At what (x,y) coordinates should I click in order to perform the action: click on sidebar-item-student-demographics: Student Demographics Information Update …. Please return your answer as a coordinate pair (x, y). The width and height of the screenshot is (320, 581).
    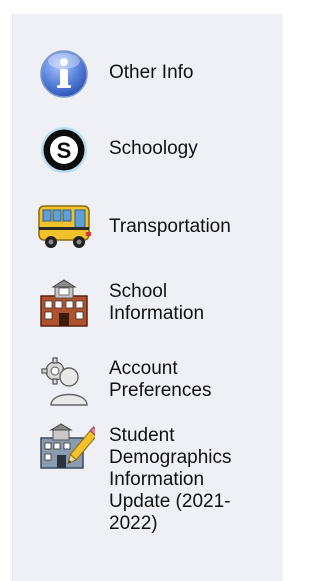
    Looking at the image, I should click on (148, 478).